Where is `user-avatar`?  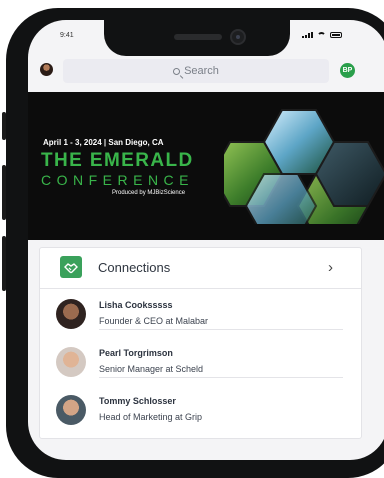
user-avatar is located at coordinates (46, 69).